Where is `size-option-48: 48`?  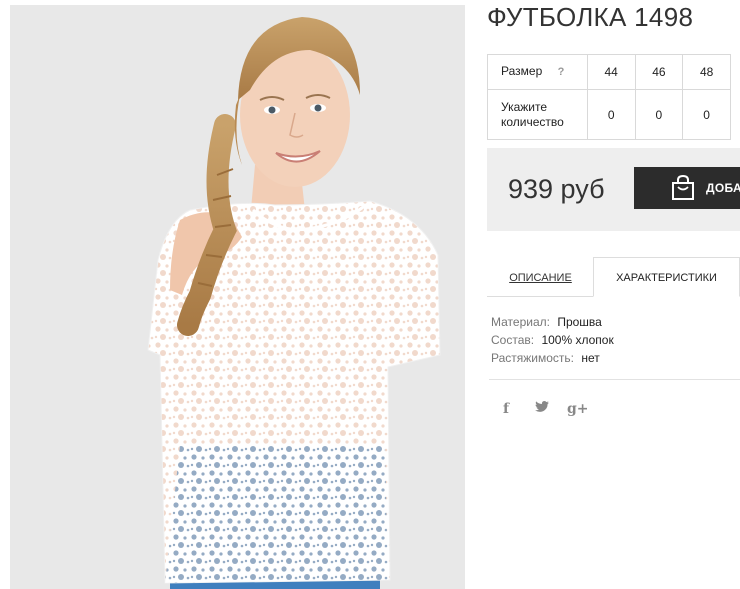 size-option-48: 48 is located at coordinates (706, 72).